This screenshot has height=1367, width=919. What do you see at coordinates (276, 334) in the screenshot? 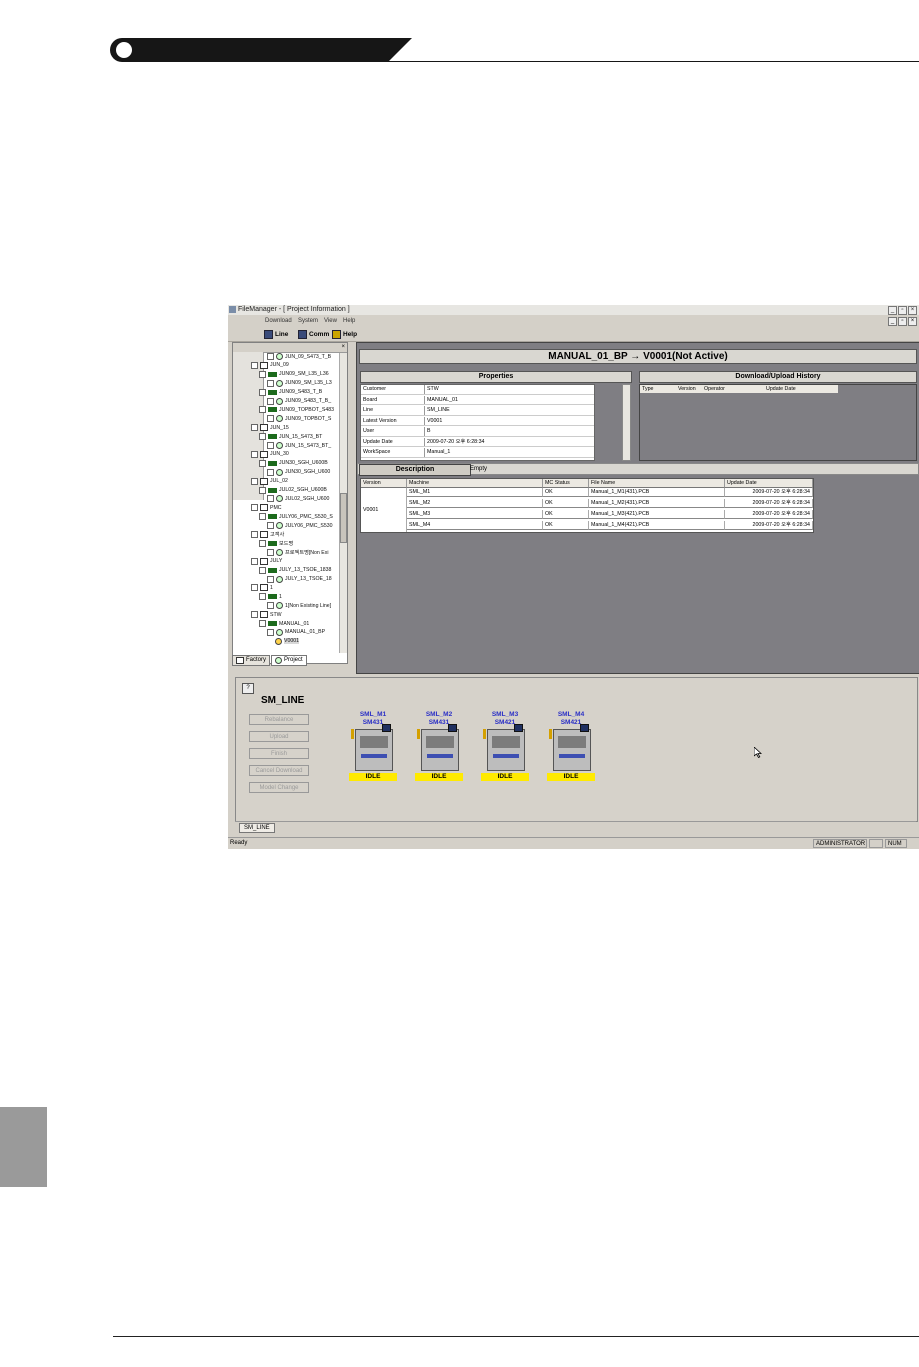
I see `line-toolbar-button: Line` at bounding box center [276, 334].